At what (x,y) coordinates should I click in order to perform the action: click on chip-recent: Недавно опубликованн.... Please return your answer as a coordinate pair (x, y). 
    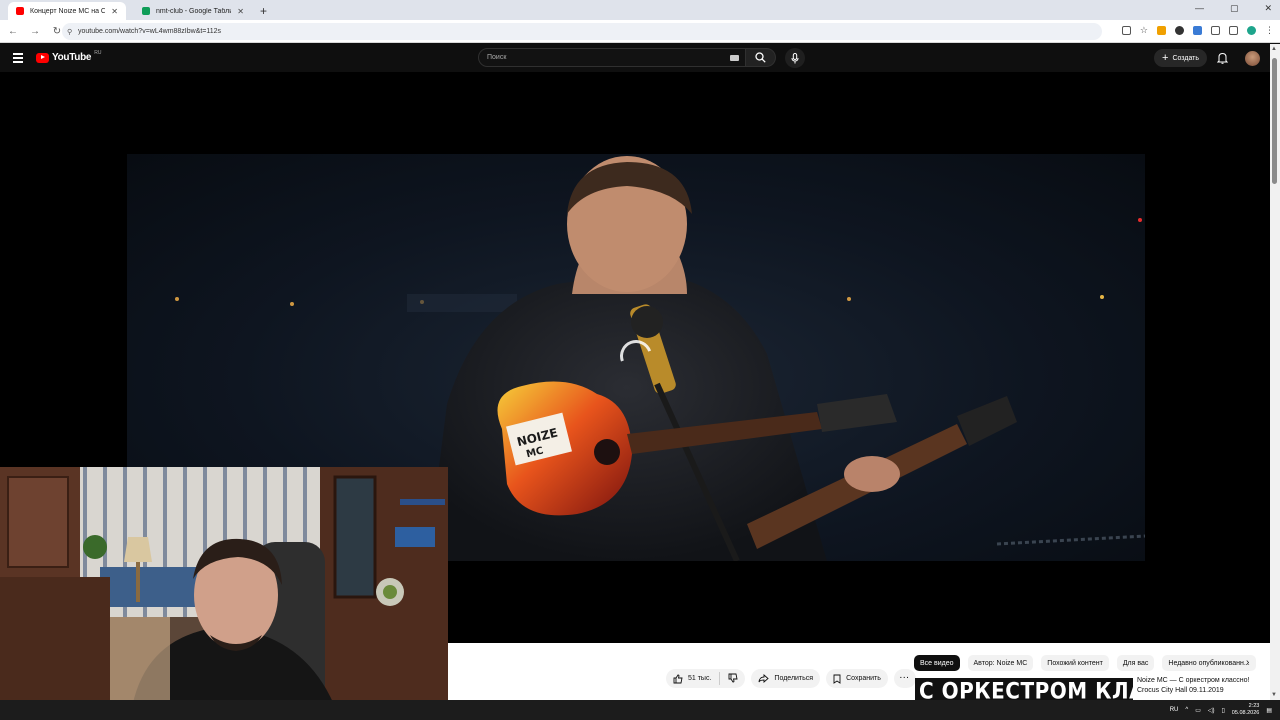
    Looking at the image, I should click on (1209, 663).